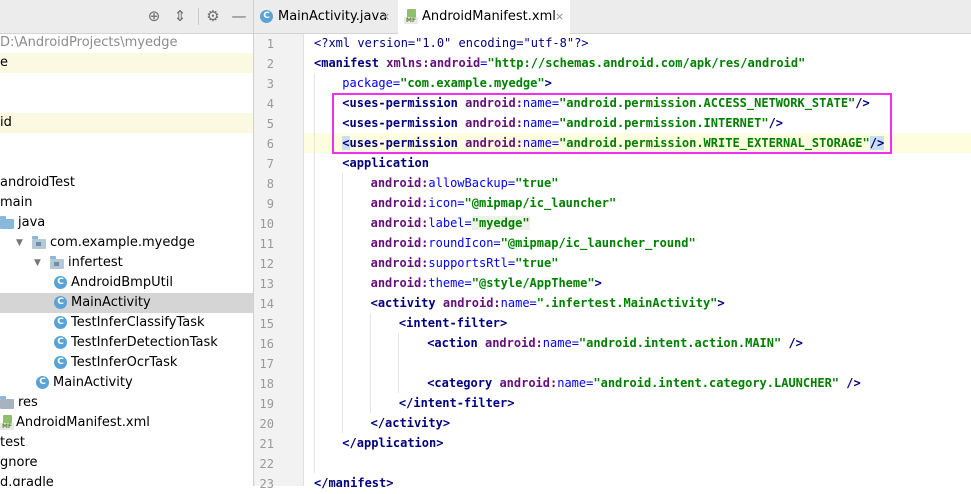  I want to click on code-token: <activity, so click(406, 303).